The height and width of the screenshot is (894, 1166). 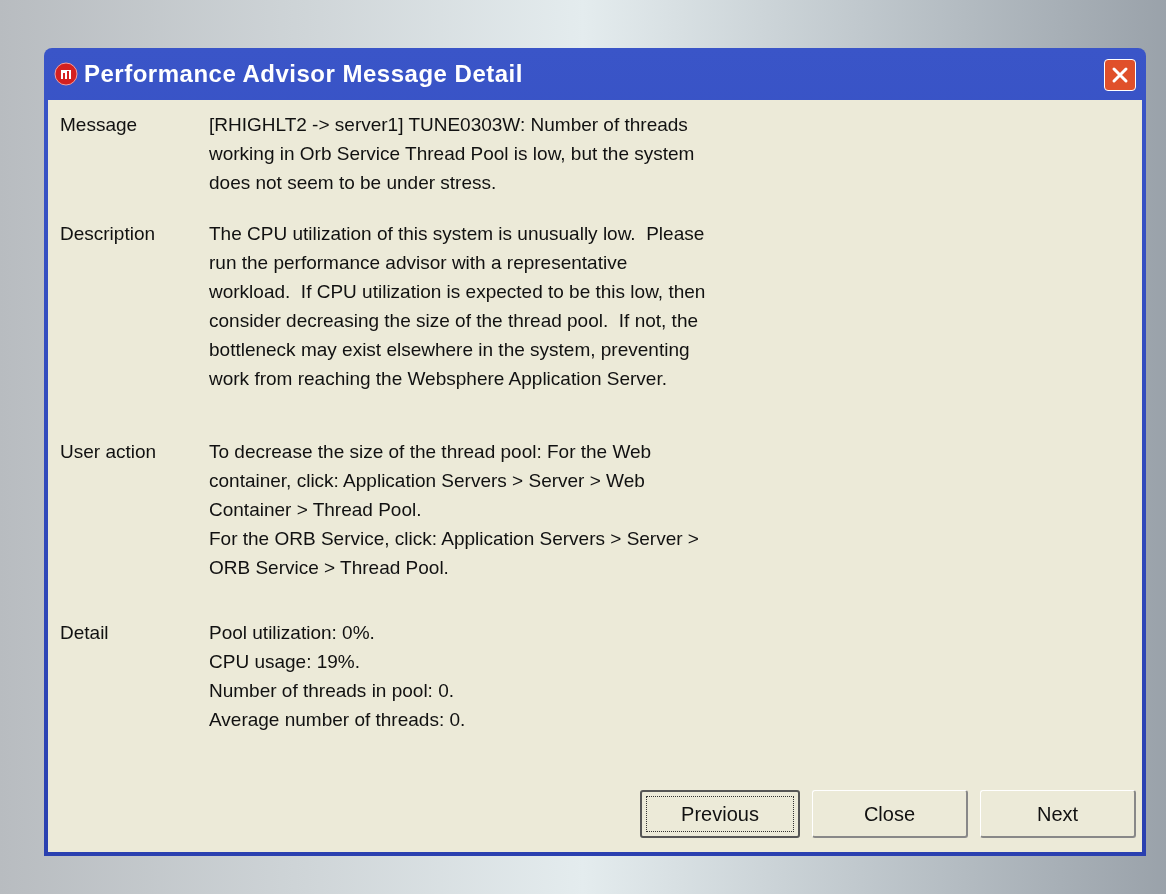 What do you see at coordinates (84, 632) in the screenshot?
I see `field-label: Detail` at bounding box center [84, 632].